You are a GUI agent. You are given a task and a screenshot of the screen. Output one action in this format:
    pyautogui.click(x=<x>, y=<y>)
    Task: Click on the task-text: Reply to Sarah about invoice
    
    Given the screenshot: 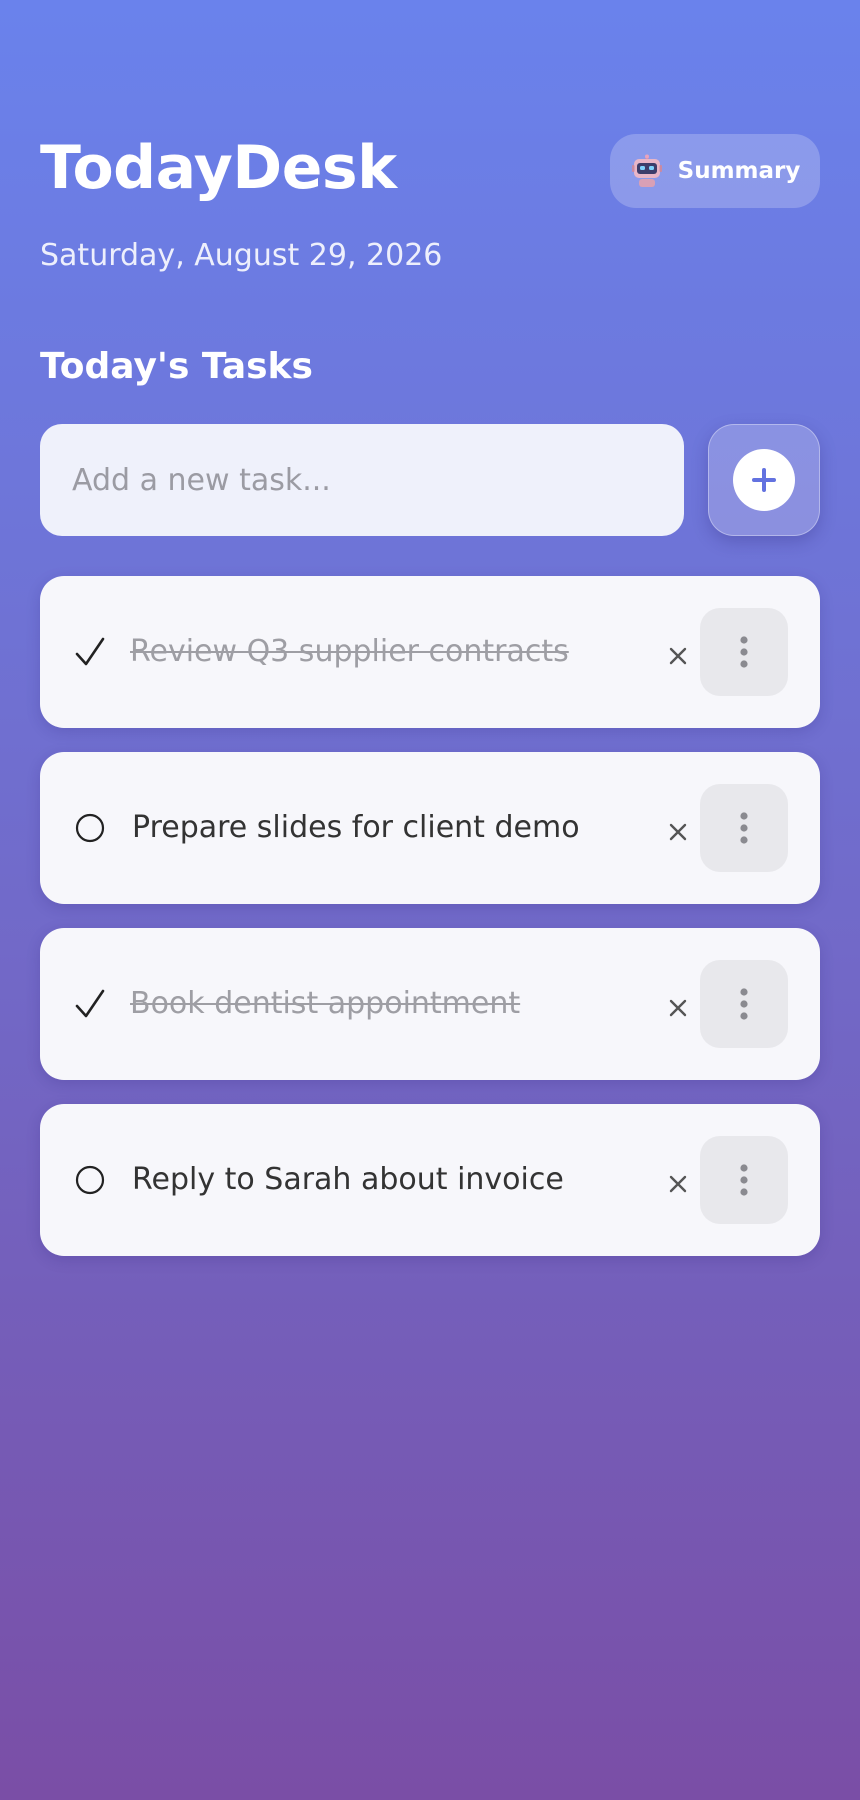 What is the action you would take?
    pyautogui.click(x=348, y=1180)
    